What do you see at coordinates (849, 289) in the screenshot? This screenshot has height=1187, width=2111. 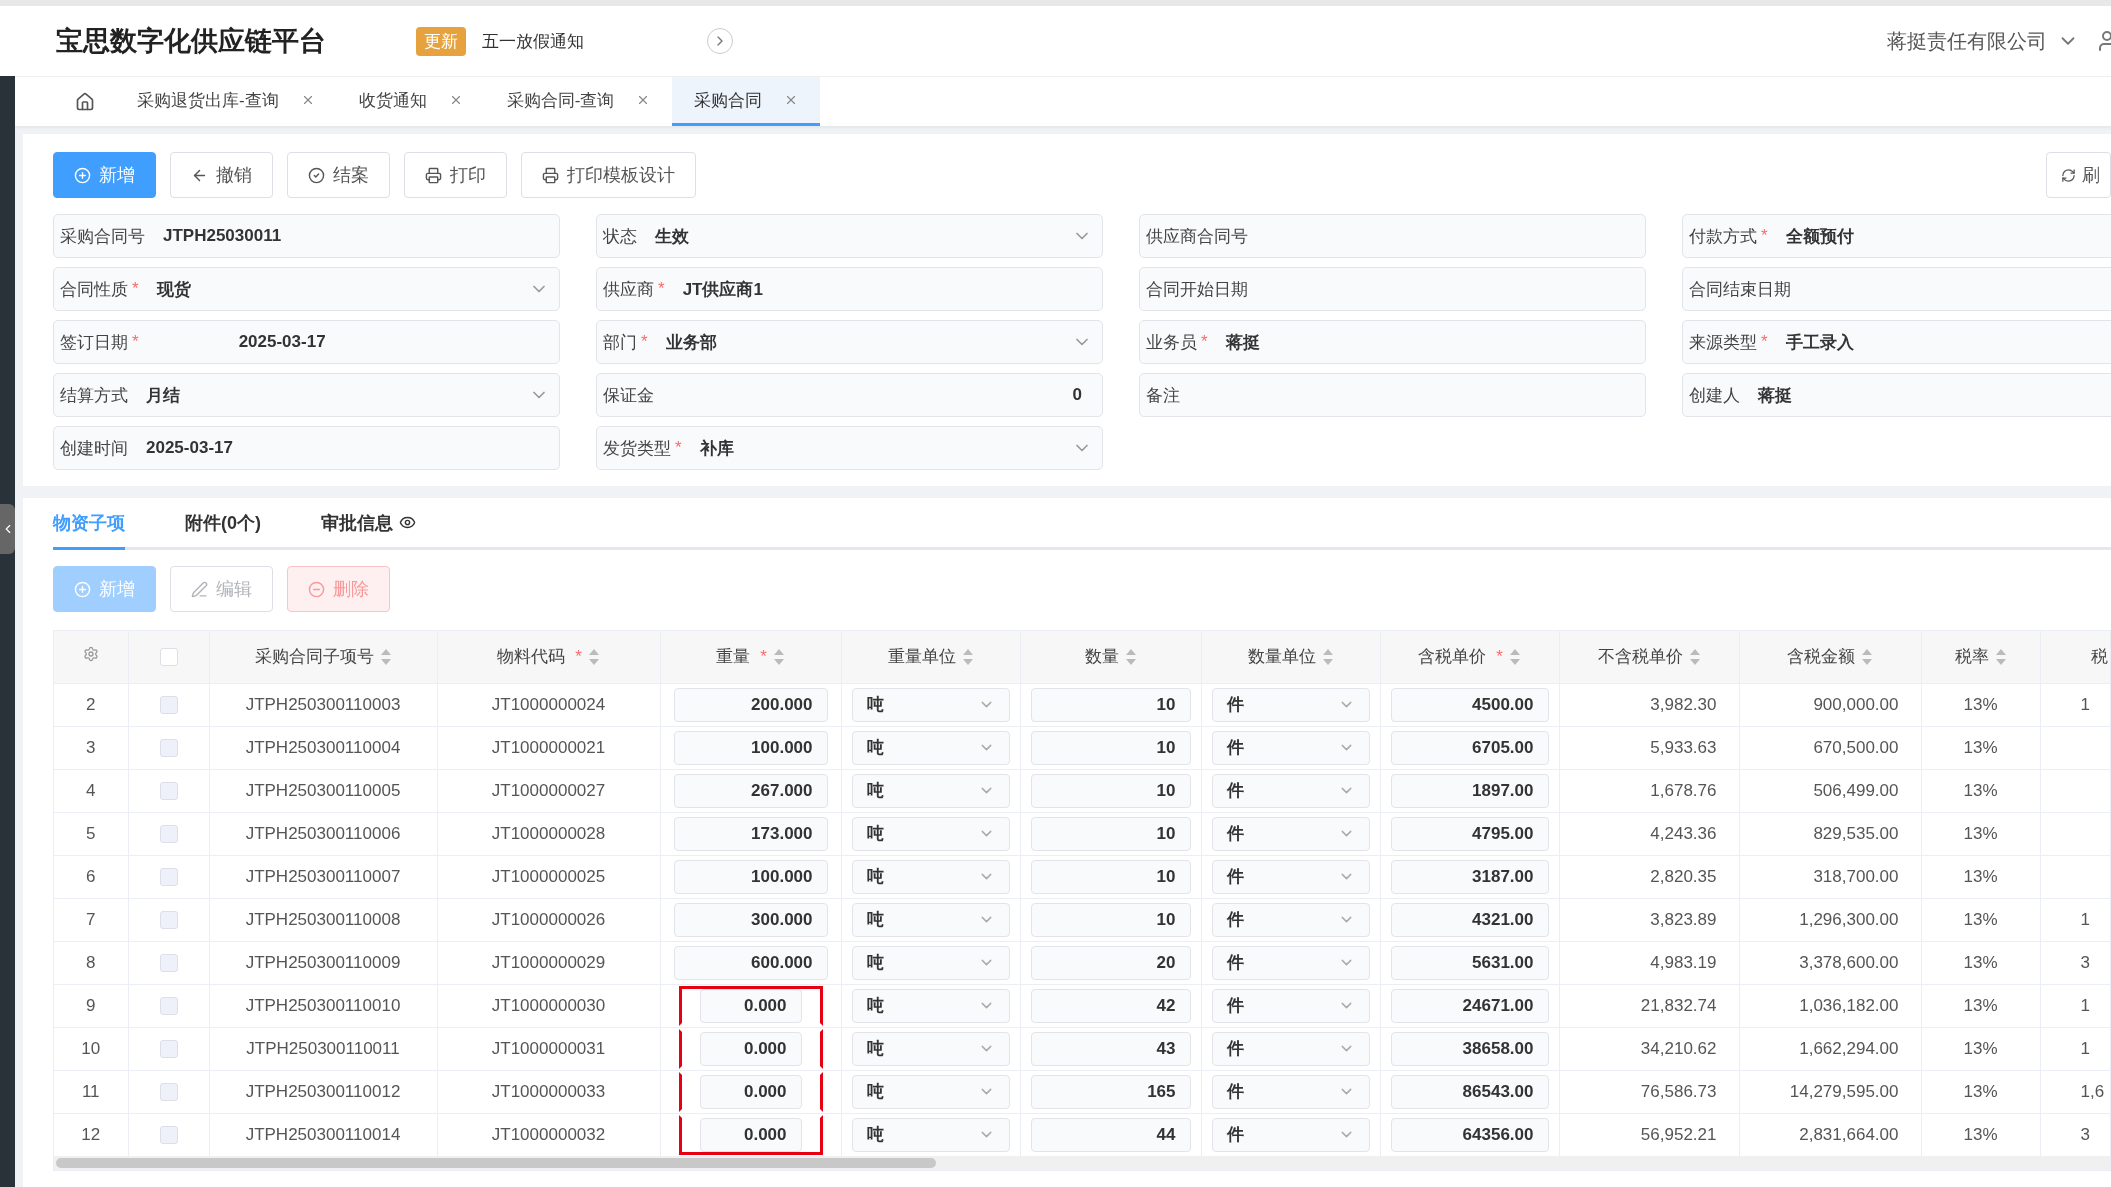 I see `form-field: 供应商 * JT供应商1` at bounding box center [849, 289].